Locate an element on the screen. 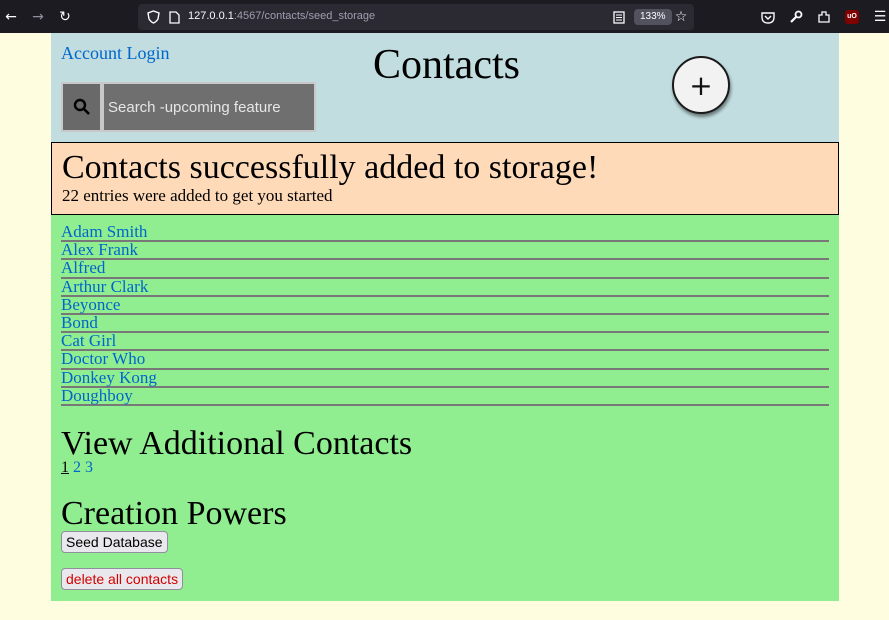 This screenshot has width=889, height=620. contact-link: Arthur Clark is located at coordinates (445, 287).